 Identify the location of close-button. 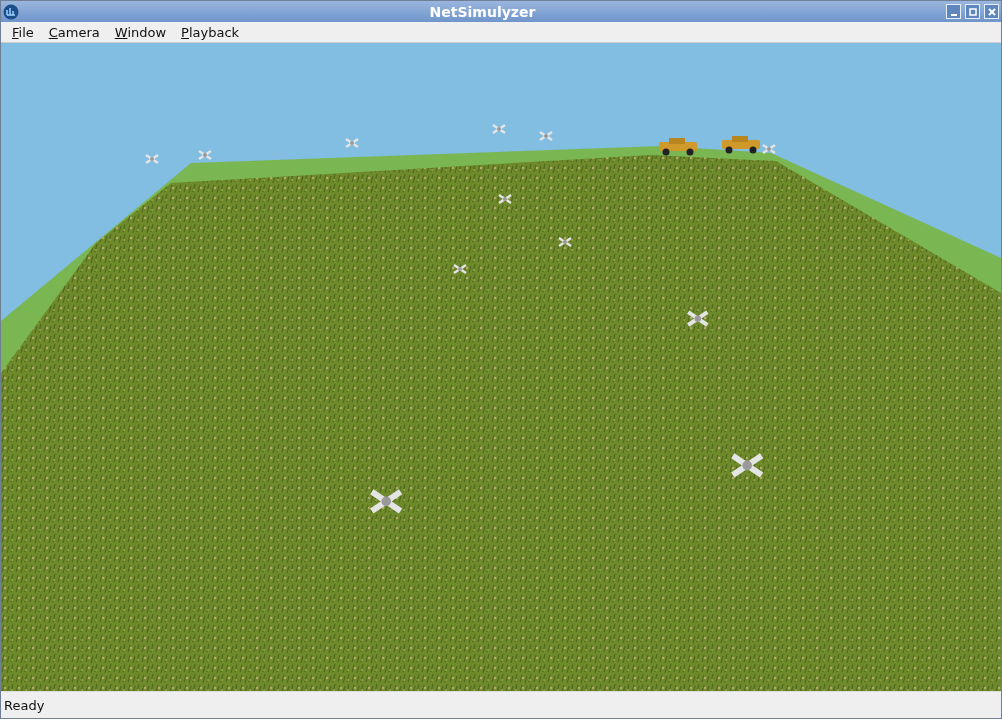
(991, 11).